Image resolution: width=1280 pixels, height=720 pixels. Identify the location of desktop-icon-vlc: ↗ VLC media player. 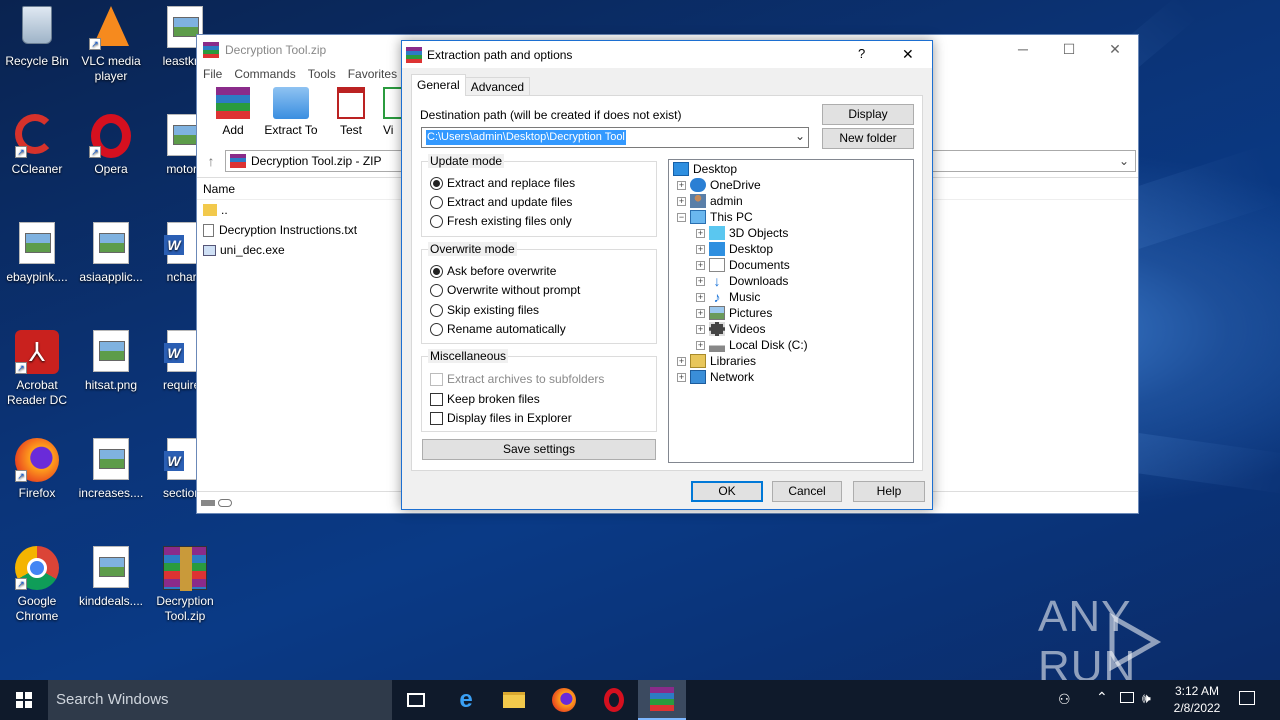
(111, 42).